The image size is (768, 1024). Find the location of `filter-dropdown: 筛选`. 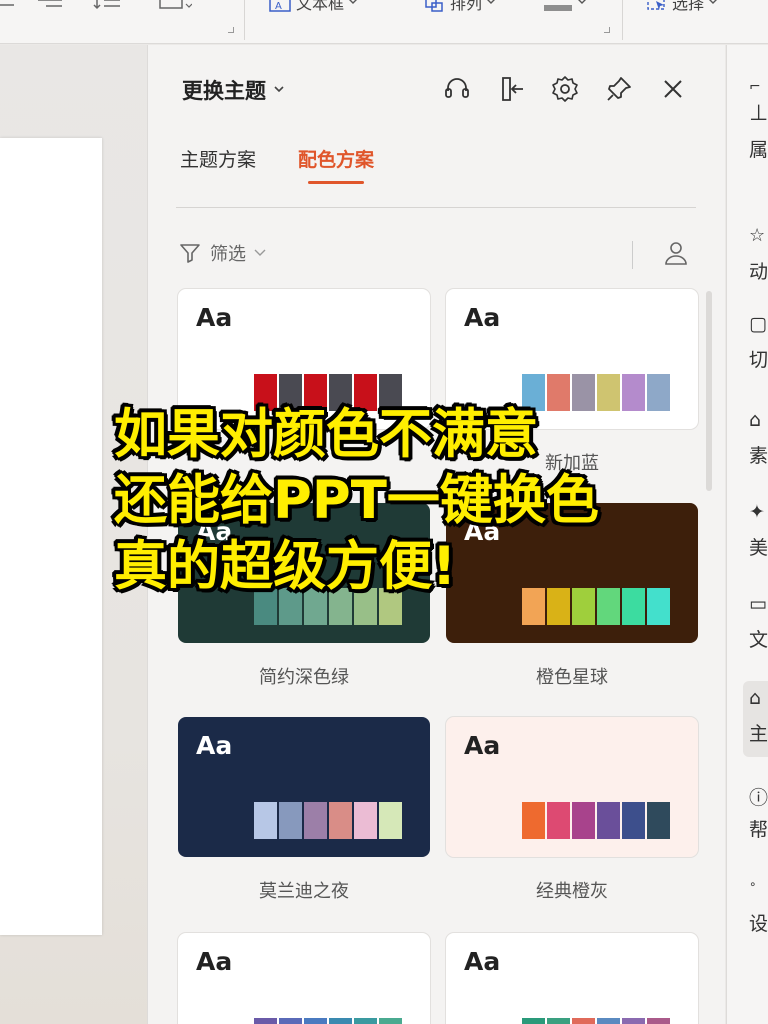

filter-dropdown: 筛选 is located at coordinates (222, 253).